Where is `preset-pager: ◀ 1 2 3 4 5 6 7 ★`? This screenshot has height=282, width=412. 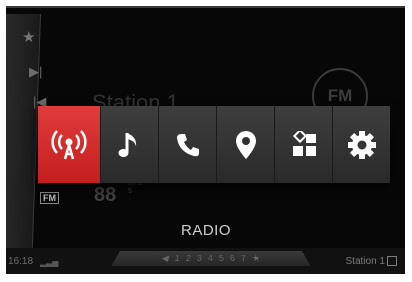
preset-pager: ◀ 1 2 3 4 5 6 7 ★ is located at coordinates (211, 258).